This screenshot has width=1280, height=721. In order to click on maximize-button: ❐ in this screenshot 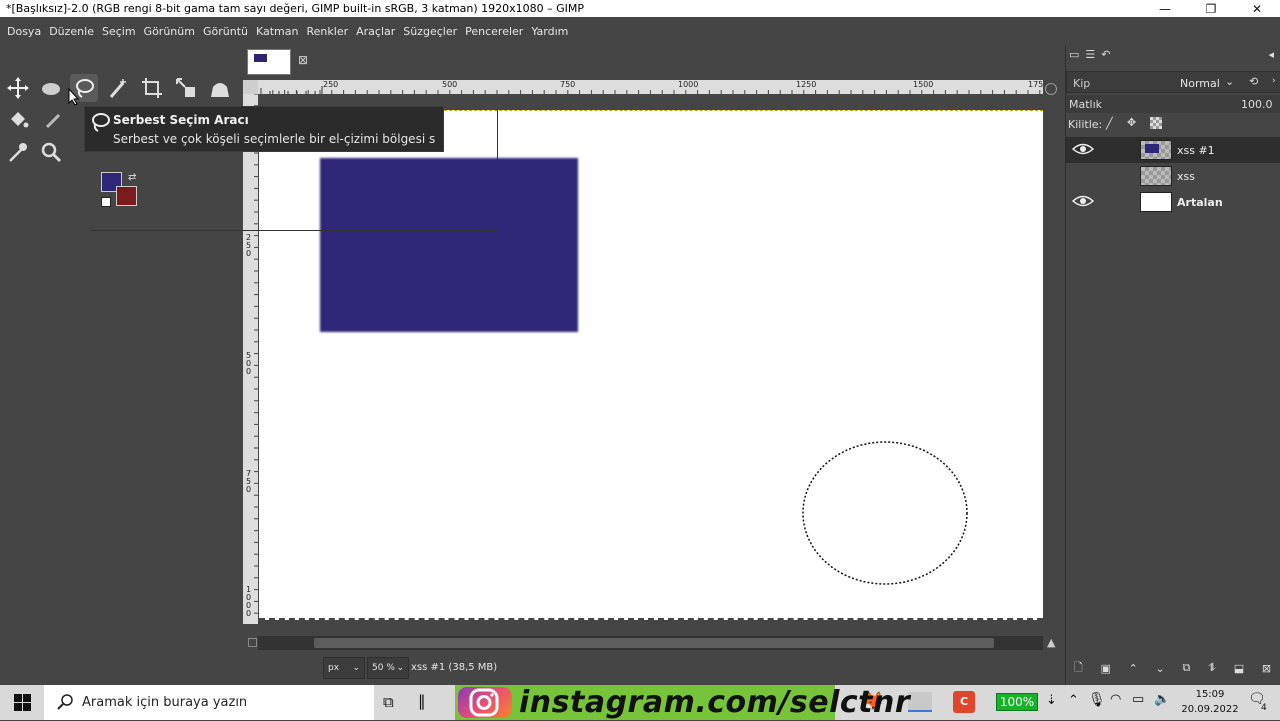, I will do `click(1211, 9)`.